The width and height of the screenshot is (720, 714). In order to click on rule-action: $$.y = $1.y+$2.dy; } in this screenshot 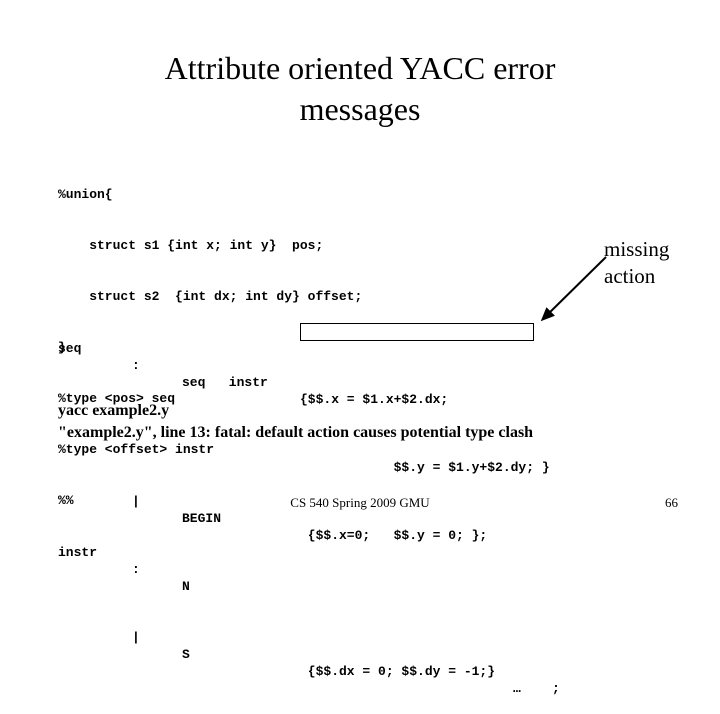, I will do `click(425, 467)`.